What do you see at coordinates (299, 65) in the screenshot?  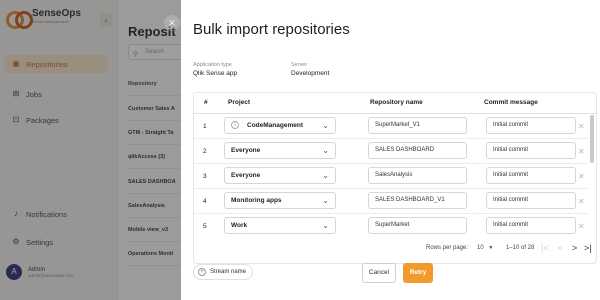 I see `server-label: Server` at bounding box center [299, 65].